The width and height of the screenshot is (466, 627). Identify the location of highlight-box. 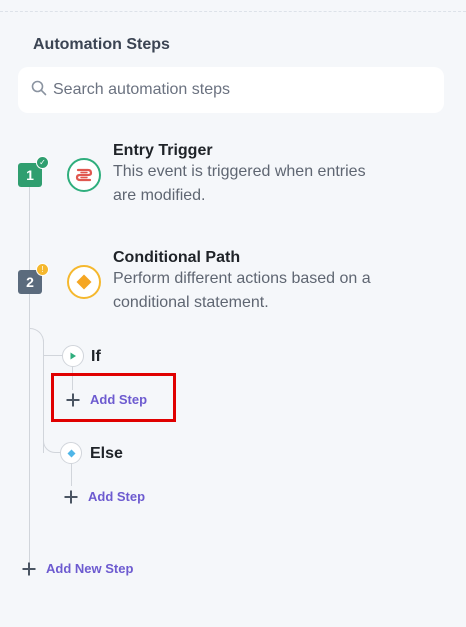
(113, 397).